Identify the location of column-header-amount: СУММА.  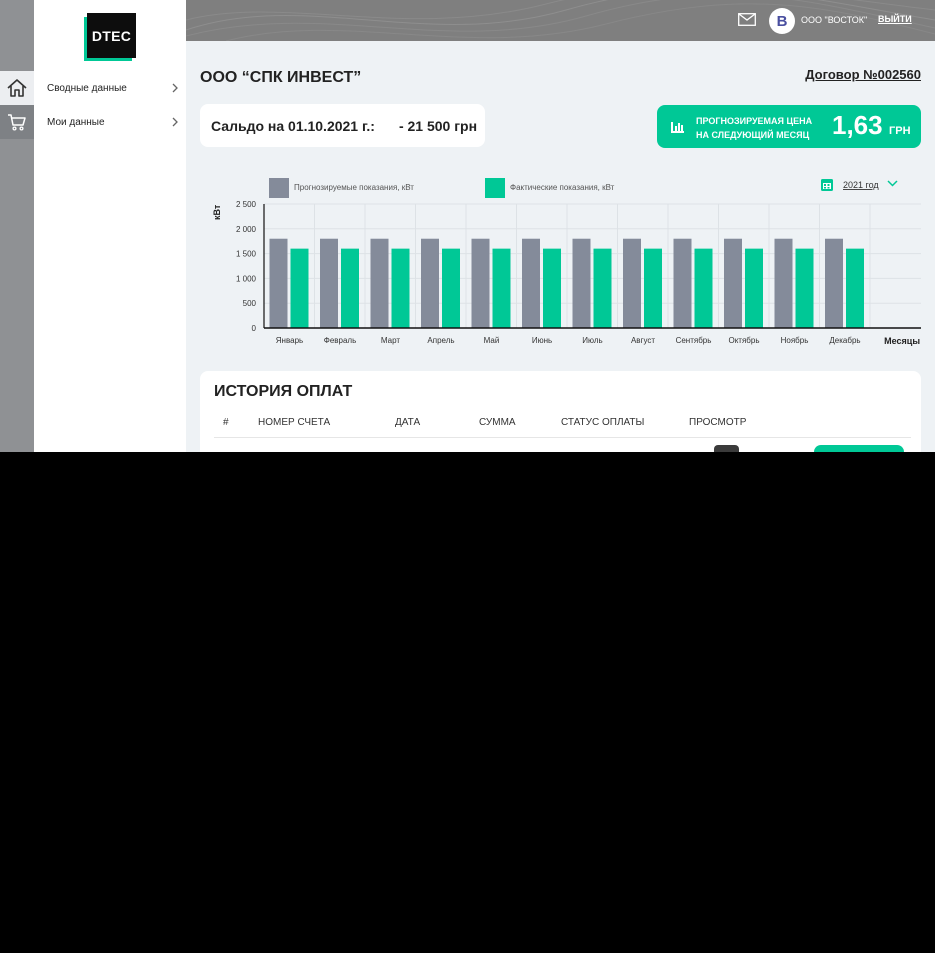
(497, 422).